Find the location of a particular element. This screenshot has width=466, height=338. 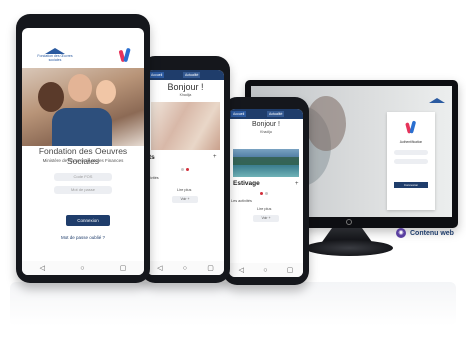

forgot-password-link: Mot de passe oublié ? is located at coordinates (83, 237).